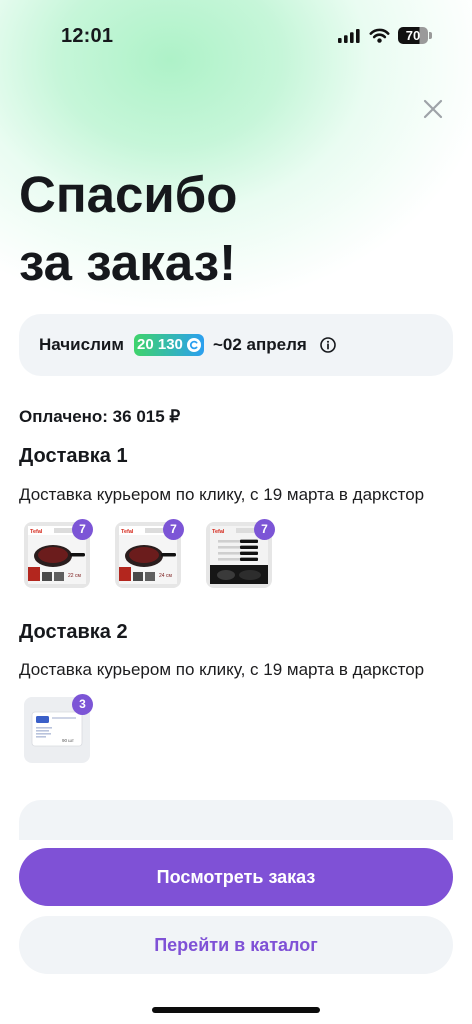  Describe the element at coordinates (87, 36) in the screenshot. I see `status-time: 12:01` at that location.